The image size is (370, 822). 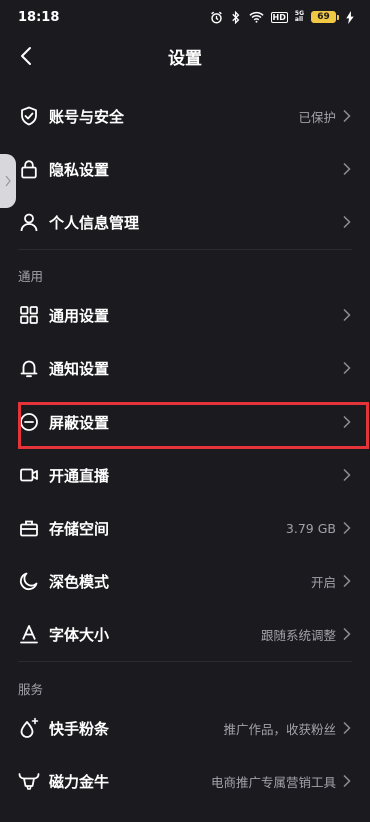 What do you see at coordinates (273, 782) in the screenshot?
I see `settings-item-value: 电商推广专属营销工具` at bounding box center [273, 782].